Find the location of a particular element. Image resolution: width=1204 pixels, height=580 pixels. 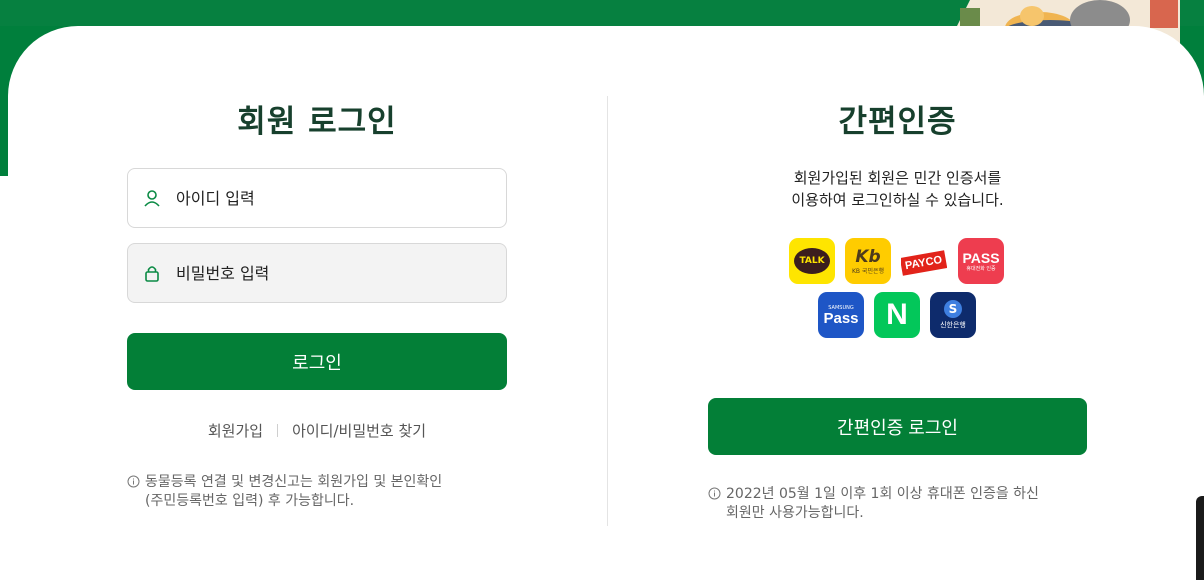

id-field is located at coordinates (317, 198).